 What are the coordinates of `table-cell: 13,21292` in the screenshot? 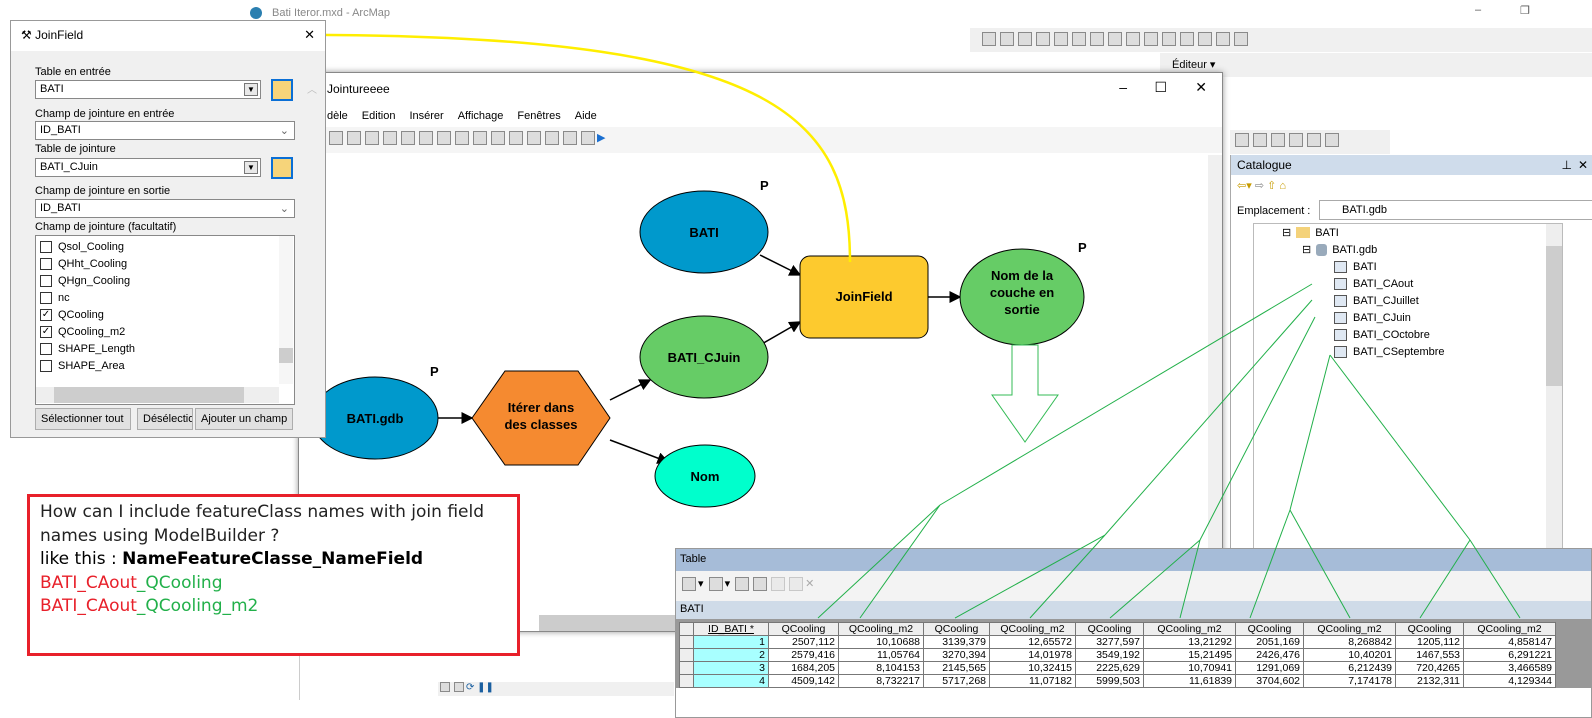 It's located at (1189, 642).